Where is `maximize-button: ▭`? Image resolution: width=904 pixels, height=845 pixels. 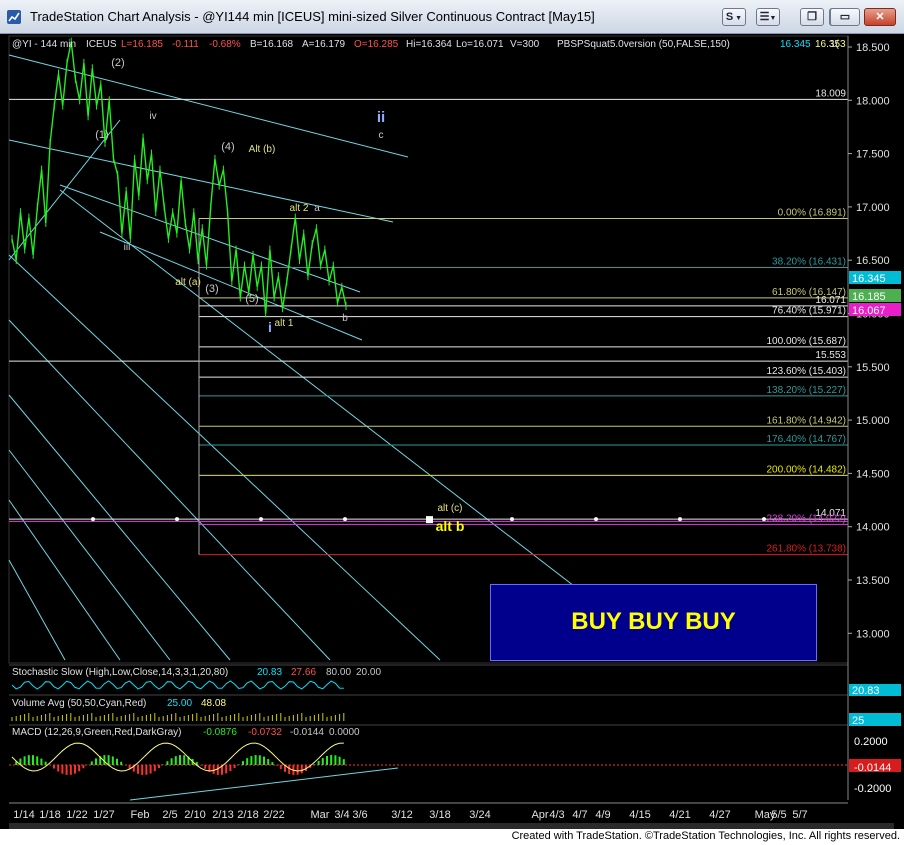 maximize-button: ▭ is located at coordinates (845, 17).